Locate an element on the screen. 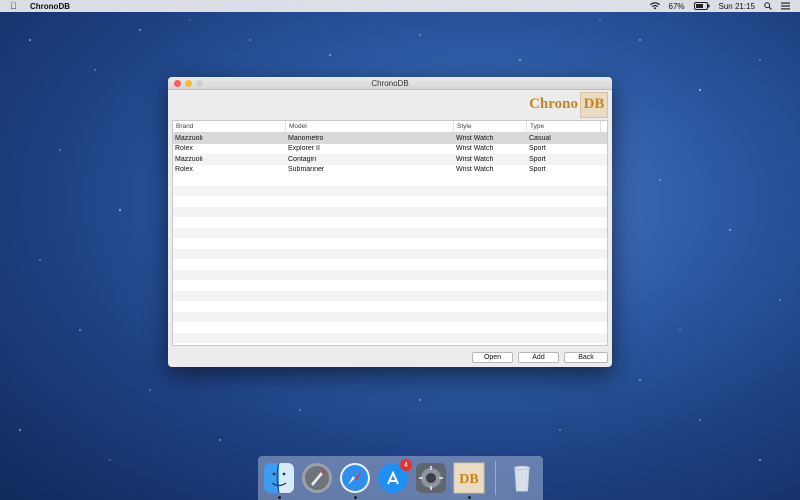  table-header: Brand Model Style Type is located at coordinates (390, 127).